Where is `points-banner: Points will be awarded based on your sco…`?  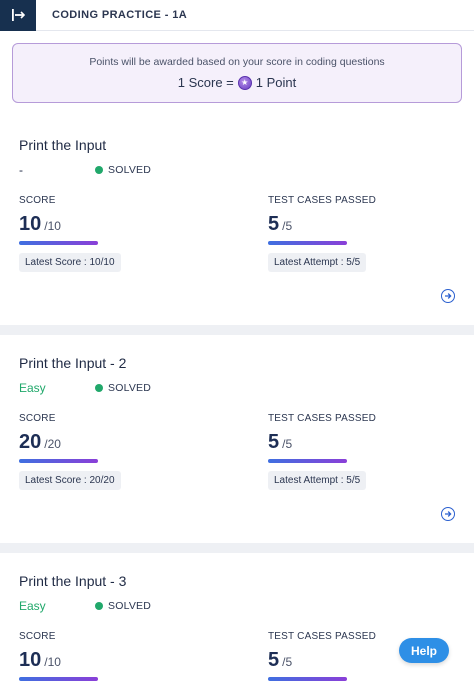 points-banner: Points will be awarded based on your sco… is located at coordinates (237, 73).